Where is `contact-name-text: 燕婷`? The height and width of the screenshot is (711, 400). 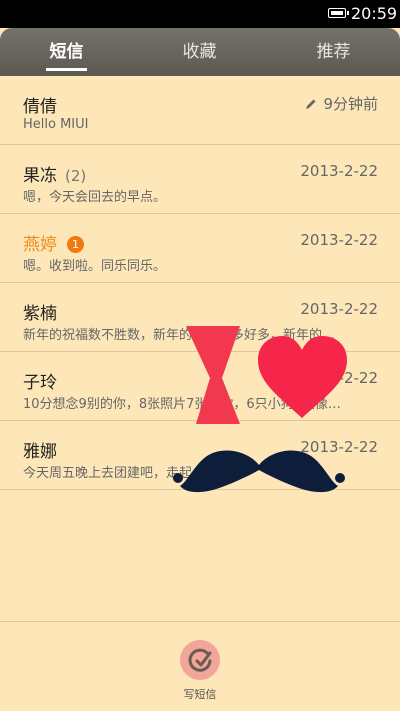 contact-name-text: 燕婷 is located at coordinates (40, 245).